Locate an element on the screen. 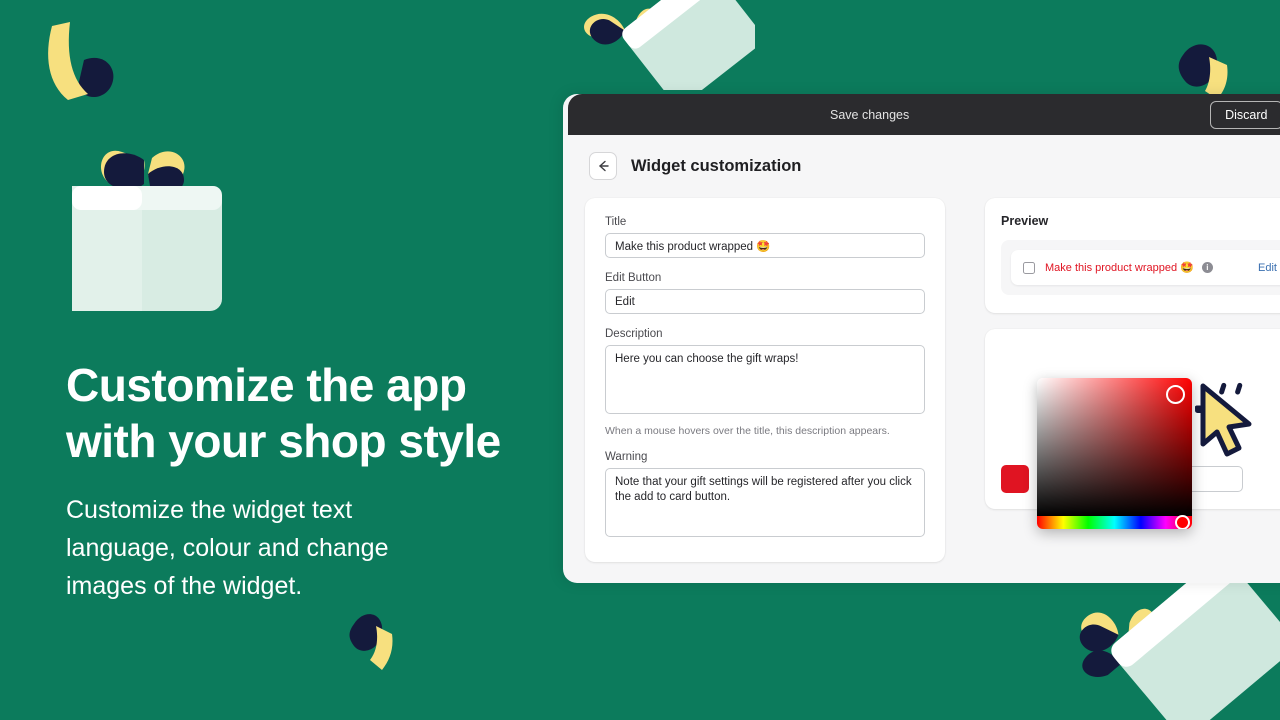  wrap-checkbox is located at coordinates (1029, 267).